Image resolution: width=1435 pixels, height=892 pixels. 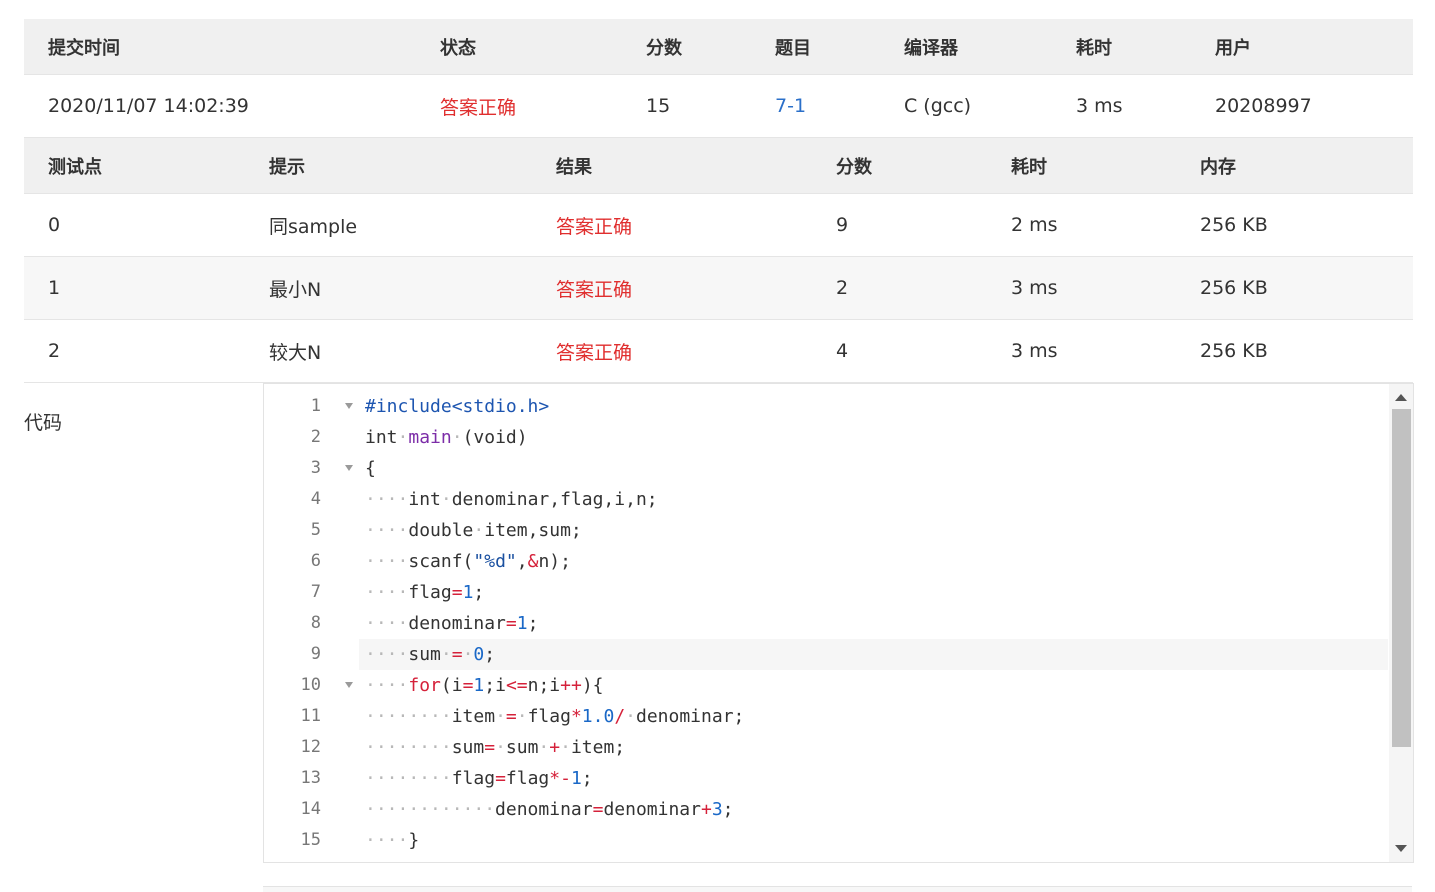 What do you see at coordinates (1401, 397) in the screenshot?
I see `scroll-up-arrow-icon` at bounding box center [1401, 397].